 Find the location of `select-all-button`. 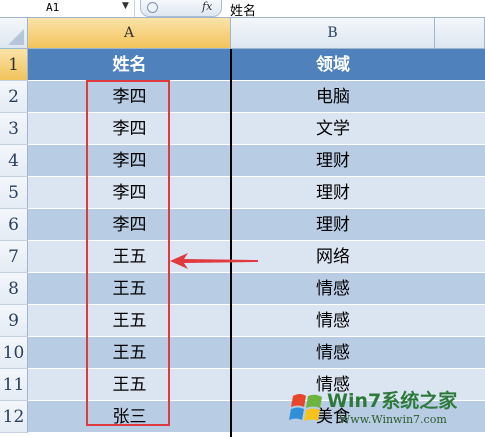

select-all-button is located at coordinates (14, 33).